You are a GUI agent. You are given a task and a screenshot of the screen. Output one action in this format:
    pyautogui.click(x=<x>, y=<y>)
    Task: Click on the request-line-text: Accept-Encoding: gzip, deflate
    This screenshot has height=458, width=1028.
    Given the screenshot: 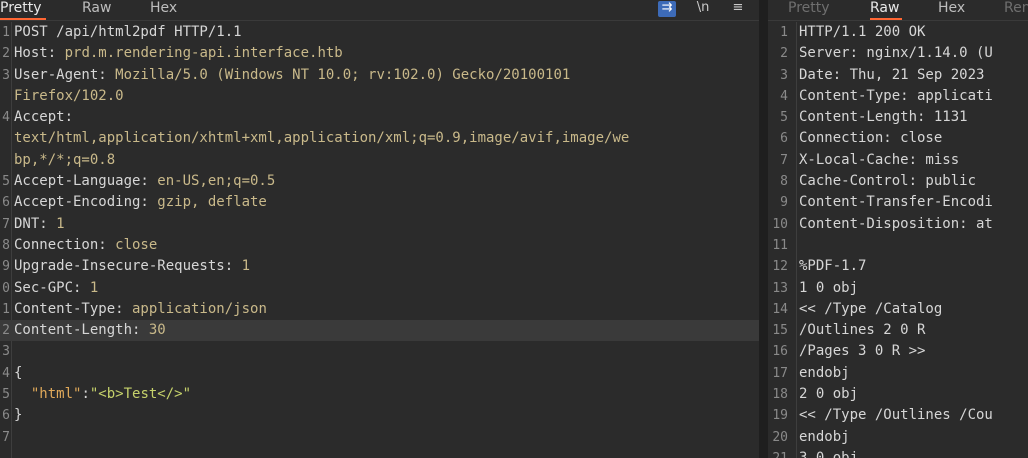 What is the action you would take?
    pyautogui.click(x=140, y=202)
    